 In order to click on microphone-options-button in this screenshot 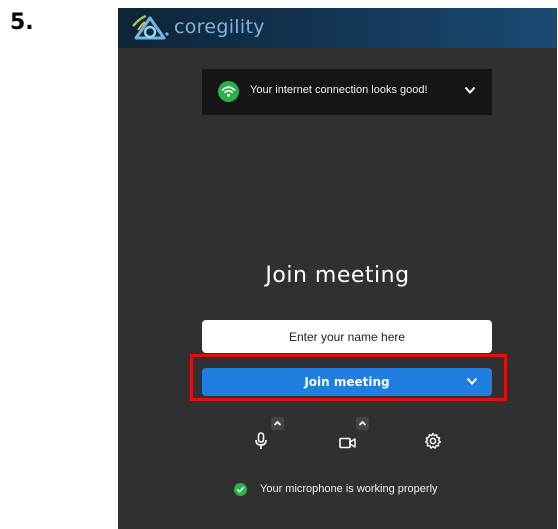, I will do `click(277, 423)`.